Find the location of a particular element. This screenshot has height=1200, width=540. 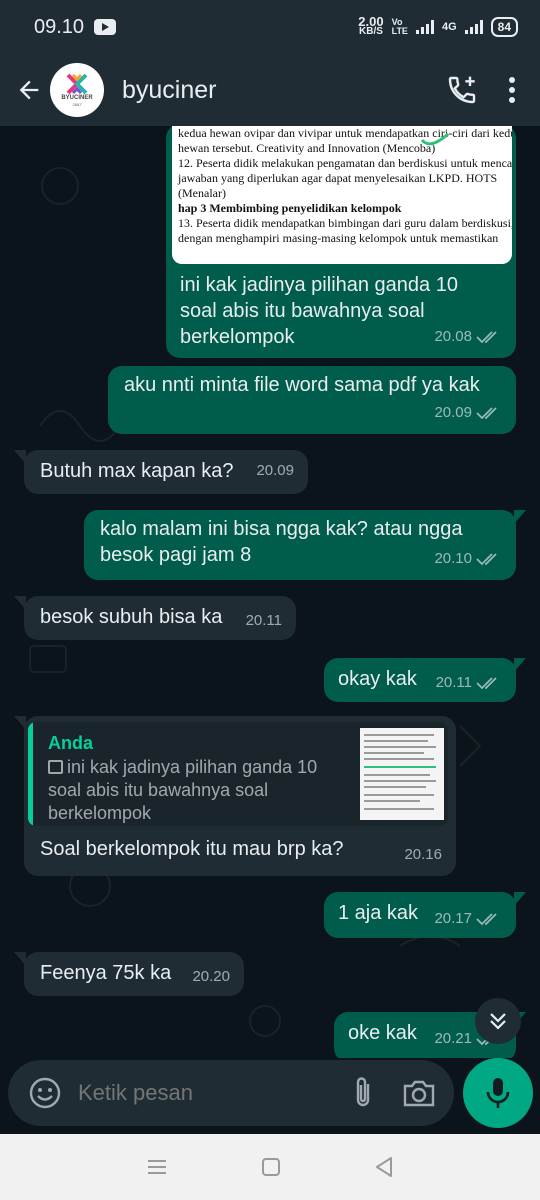

signal-icon is located at coordinates (424, 27).